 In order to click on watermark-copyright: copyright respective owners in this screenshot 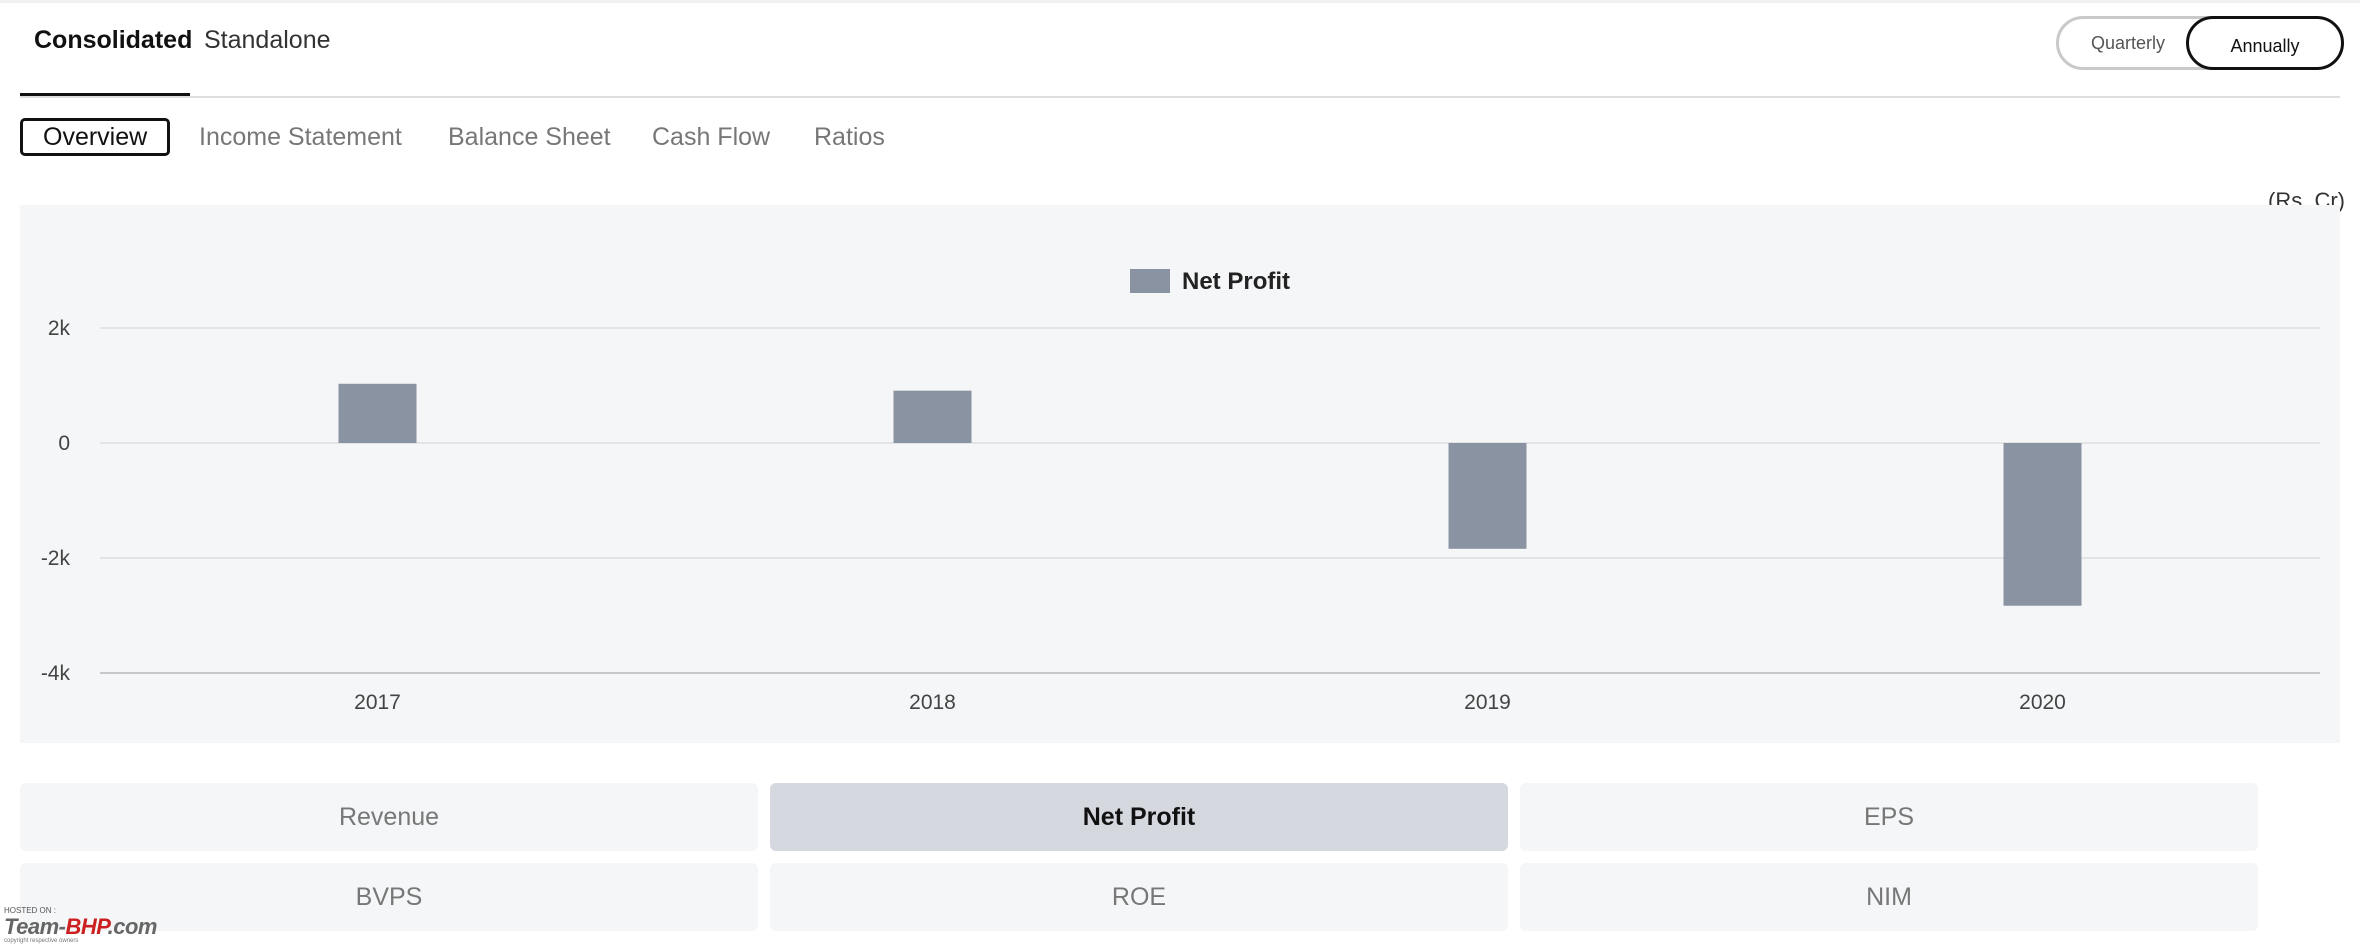, I will do `click(41, 941)`.